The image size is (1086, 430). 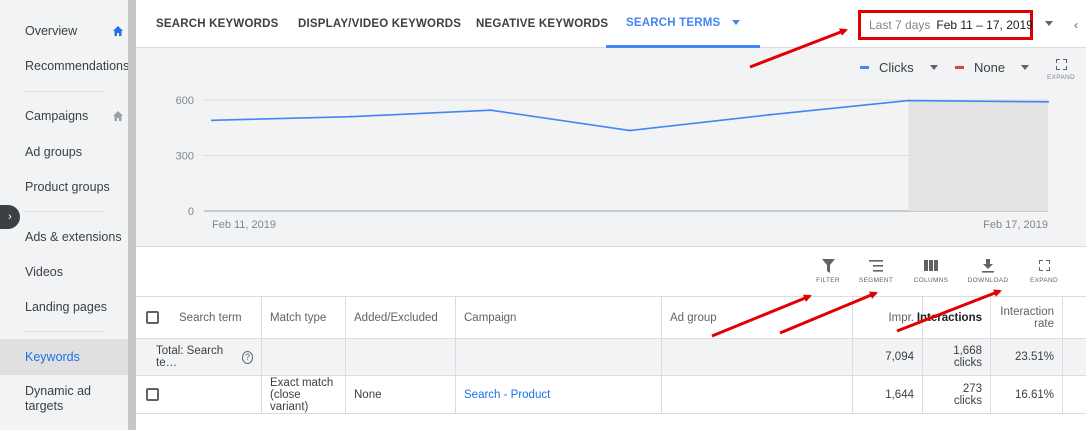 I want to click on campaign-link: Search - Product, so click(x=507, y=395).